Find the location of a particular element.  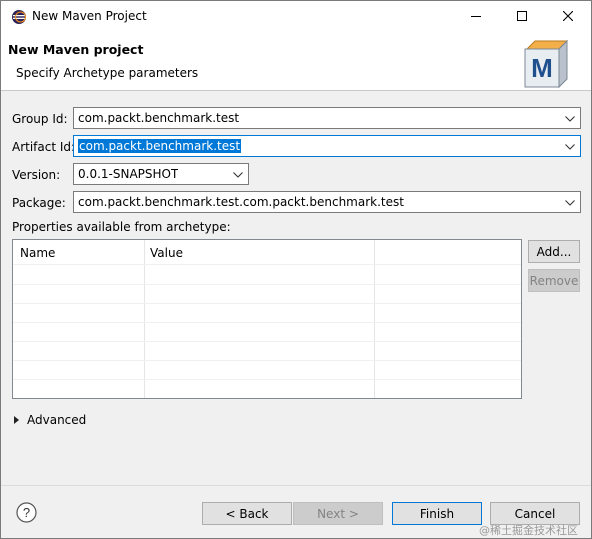

help-icon: ? is located at coordinates (26, 512).